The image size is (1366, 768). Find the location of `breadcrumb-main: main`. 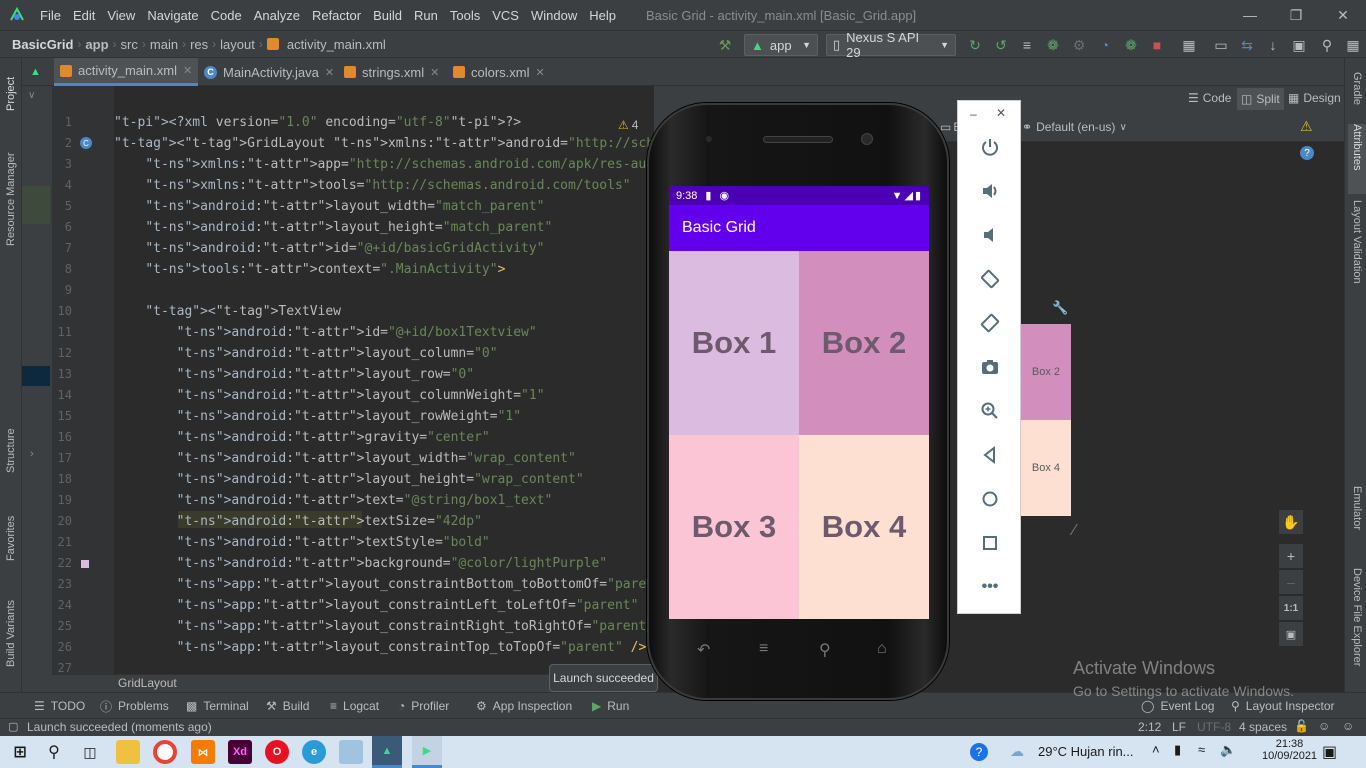

breadcrumb-main: main is located at coordinates (164, 44).